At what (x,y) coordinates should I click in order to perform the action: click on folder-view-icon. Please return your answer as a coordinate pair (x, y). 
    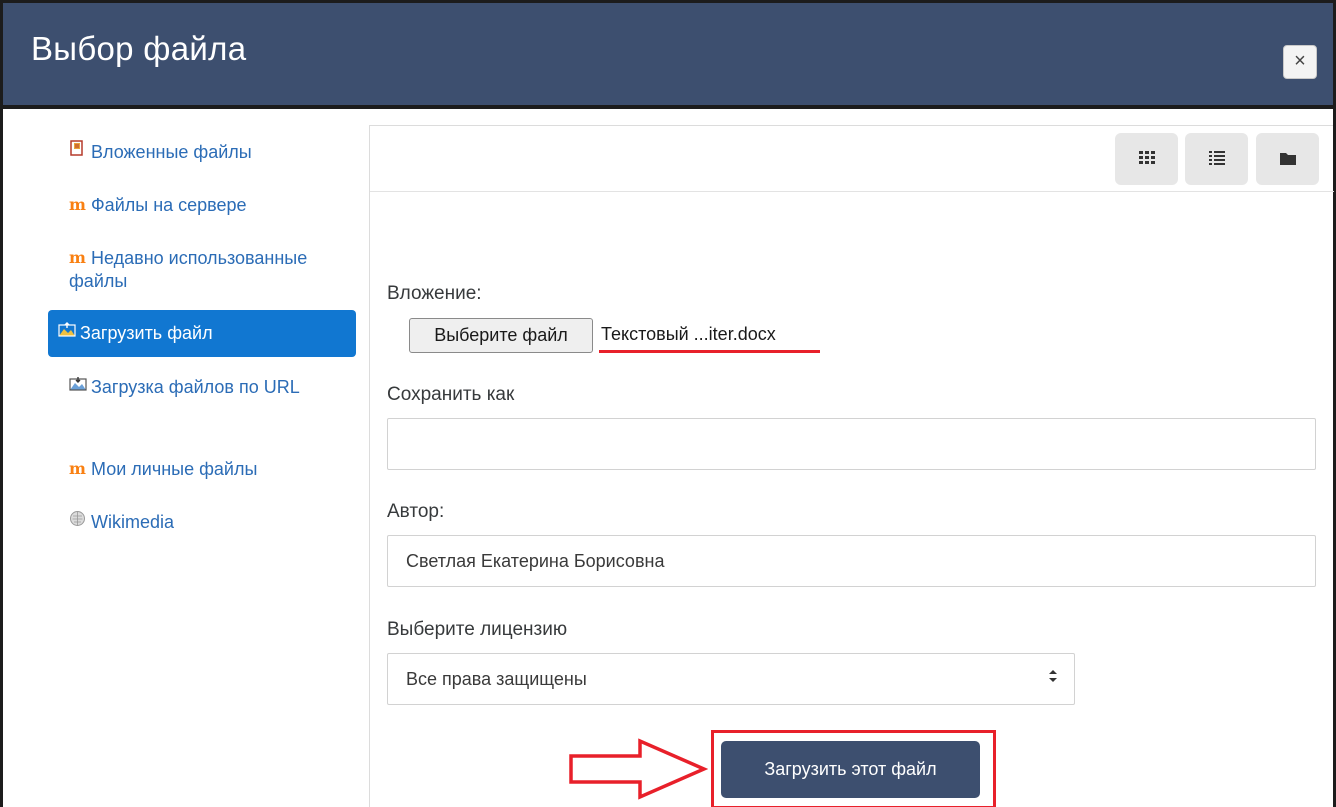
    Looking at the image, I should click on (1287, 159).